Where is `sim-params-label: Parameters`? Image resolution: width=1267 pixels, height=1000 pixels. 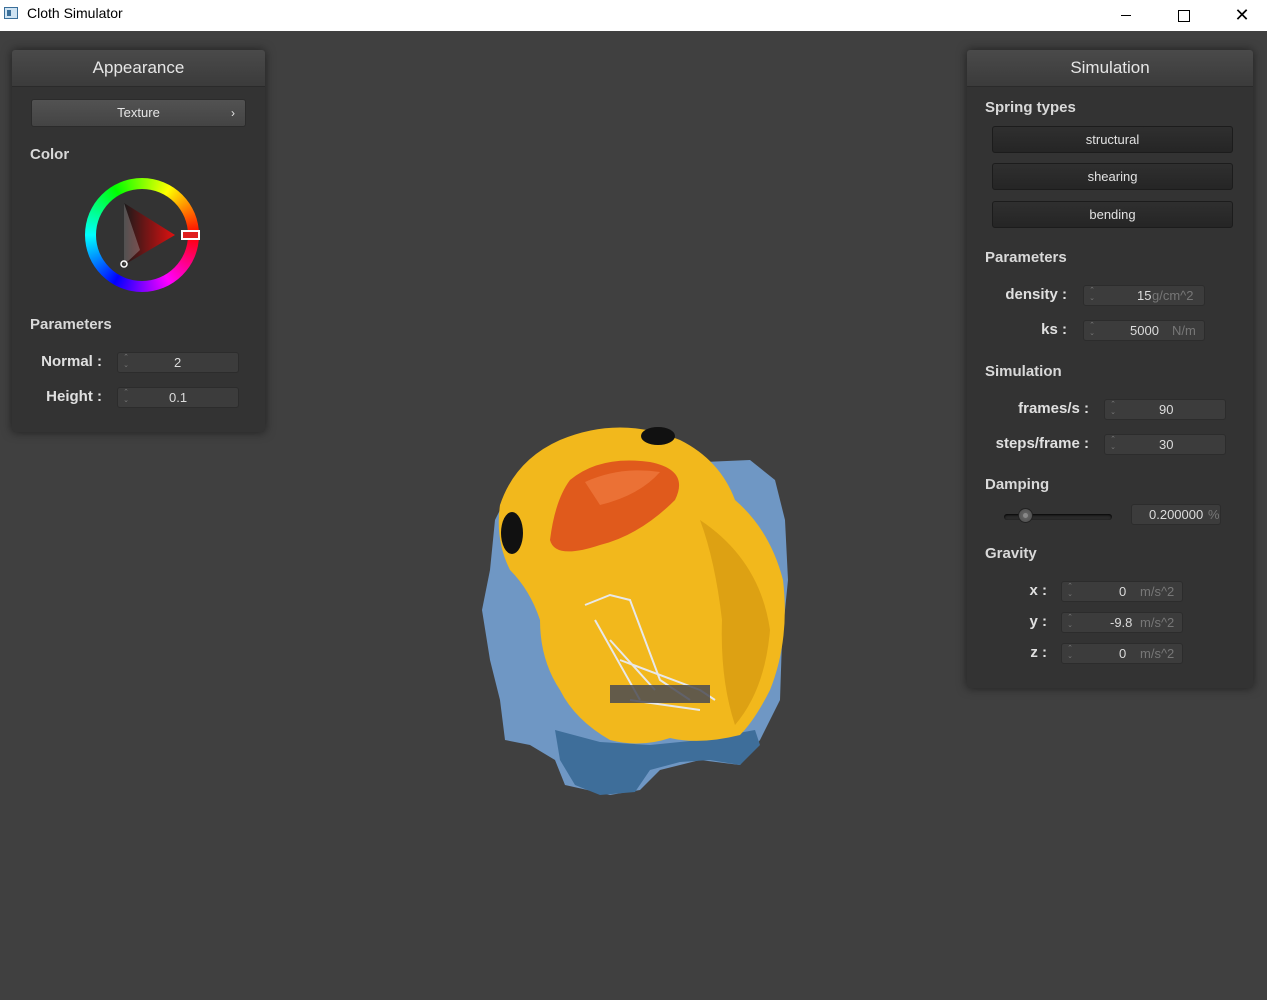
sim-params-label: Parameters is located at coordinates (1026, 257).